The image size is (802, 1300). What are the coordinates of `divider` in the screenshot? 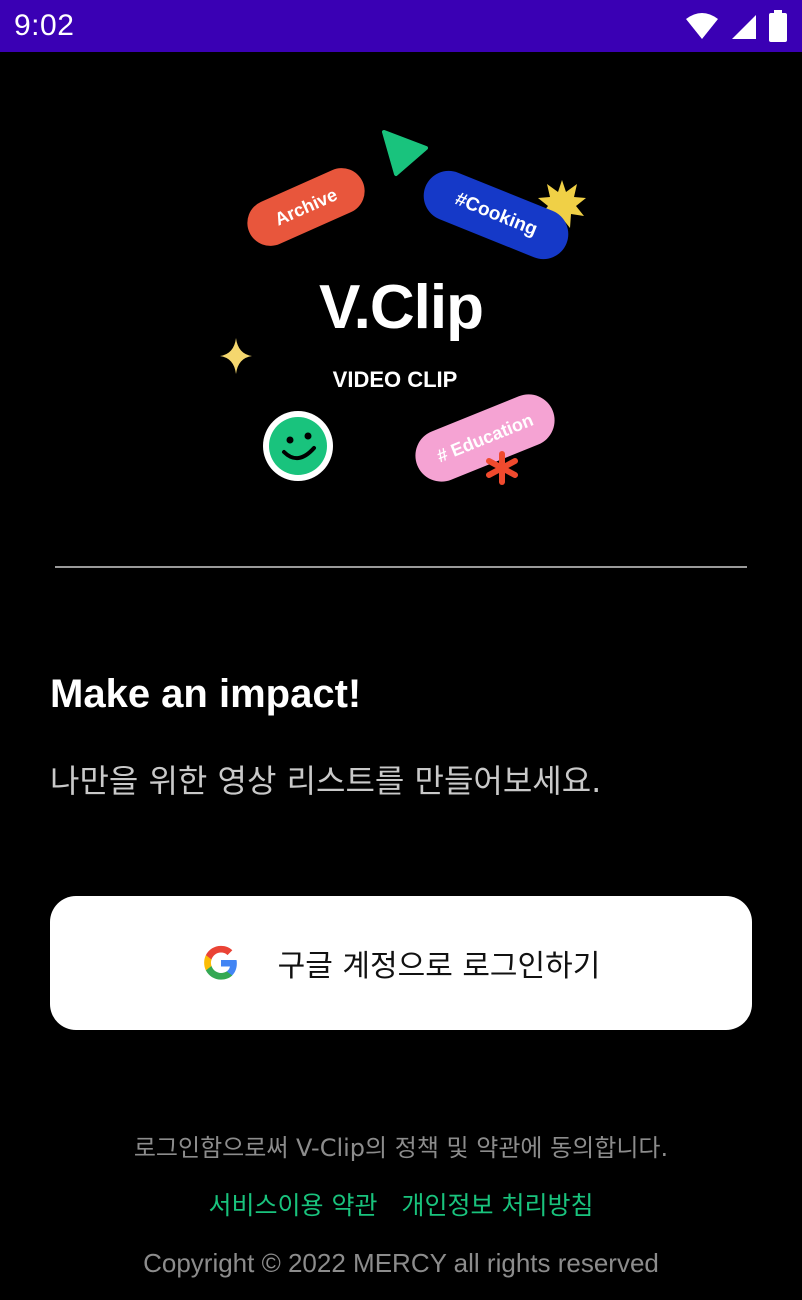 It's located at (401, 567).